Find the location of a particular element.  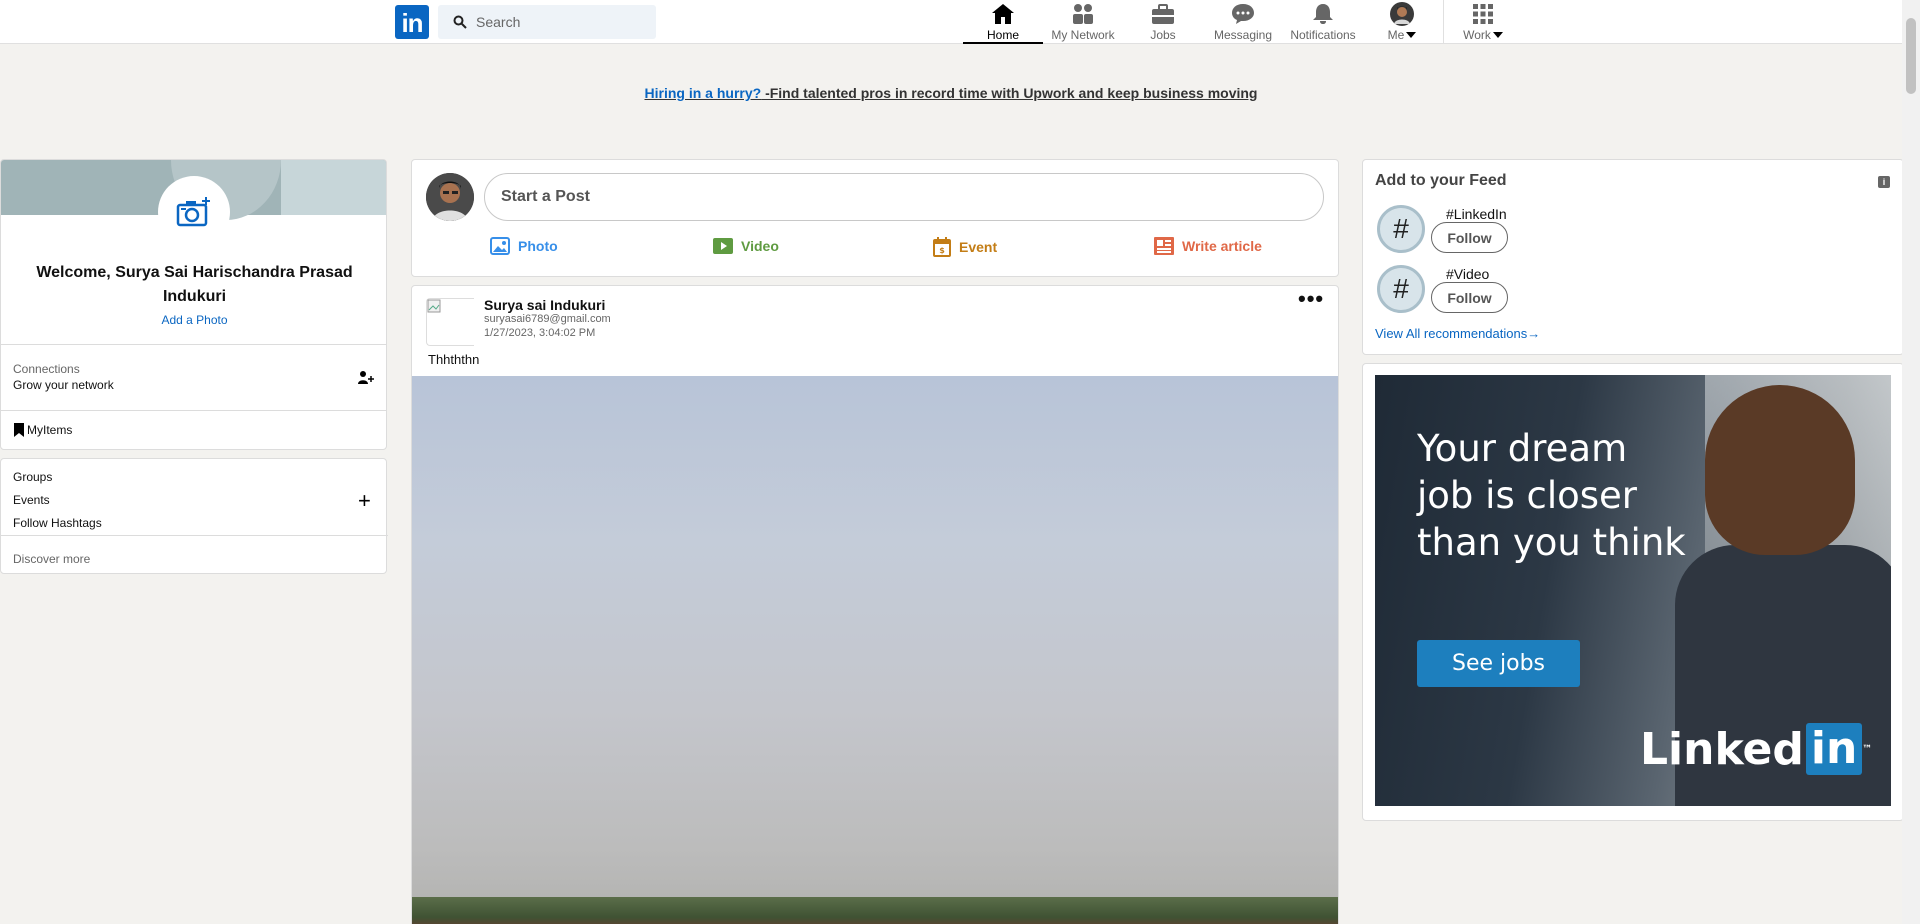

post-image-treeline is located at coordinates (875, 910).